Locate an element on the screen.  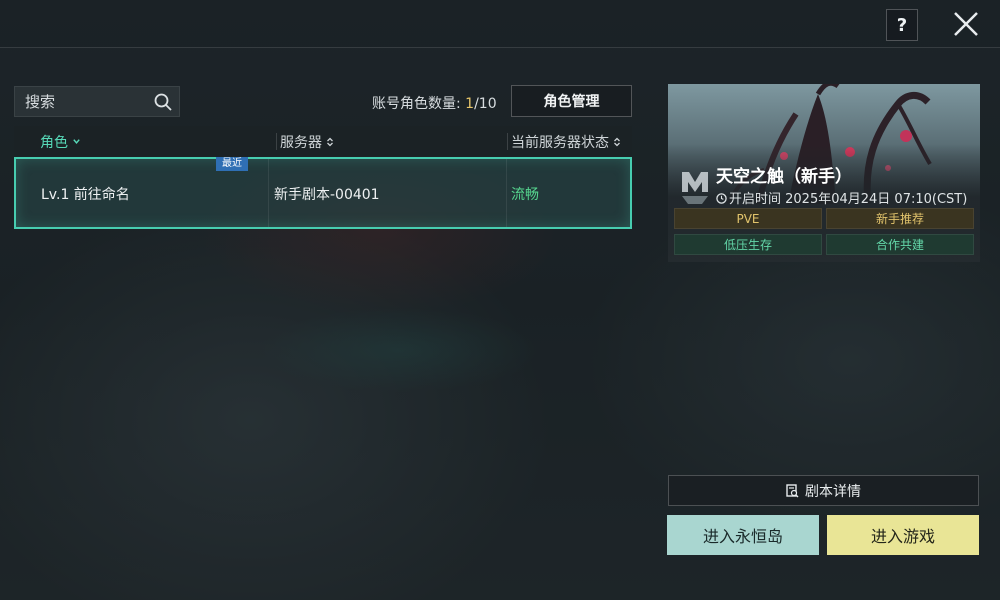
server-name: 新手剧本-00401 is located at coordinates (327, 195).